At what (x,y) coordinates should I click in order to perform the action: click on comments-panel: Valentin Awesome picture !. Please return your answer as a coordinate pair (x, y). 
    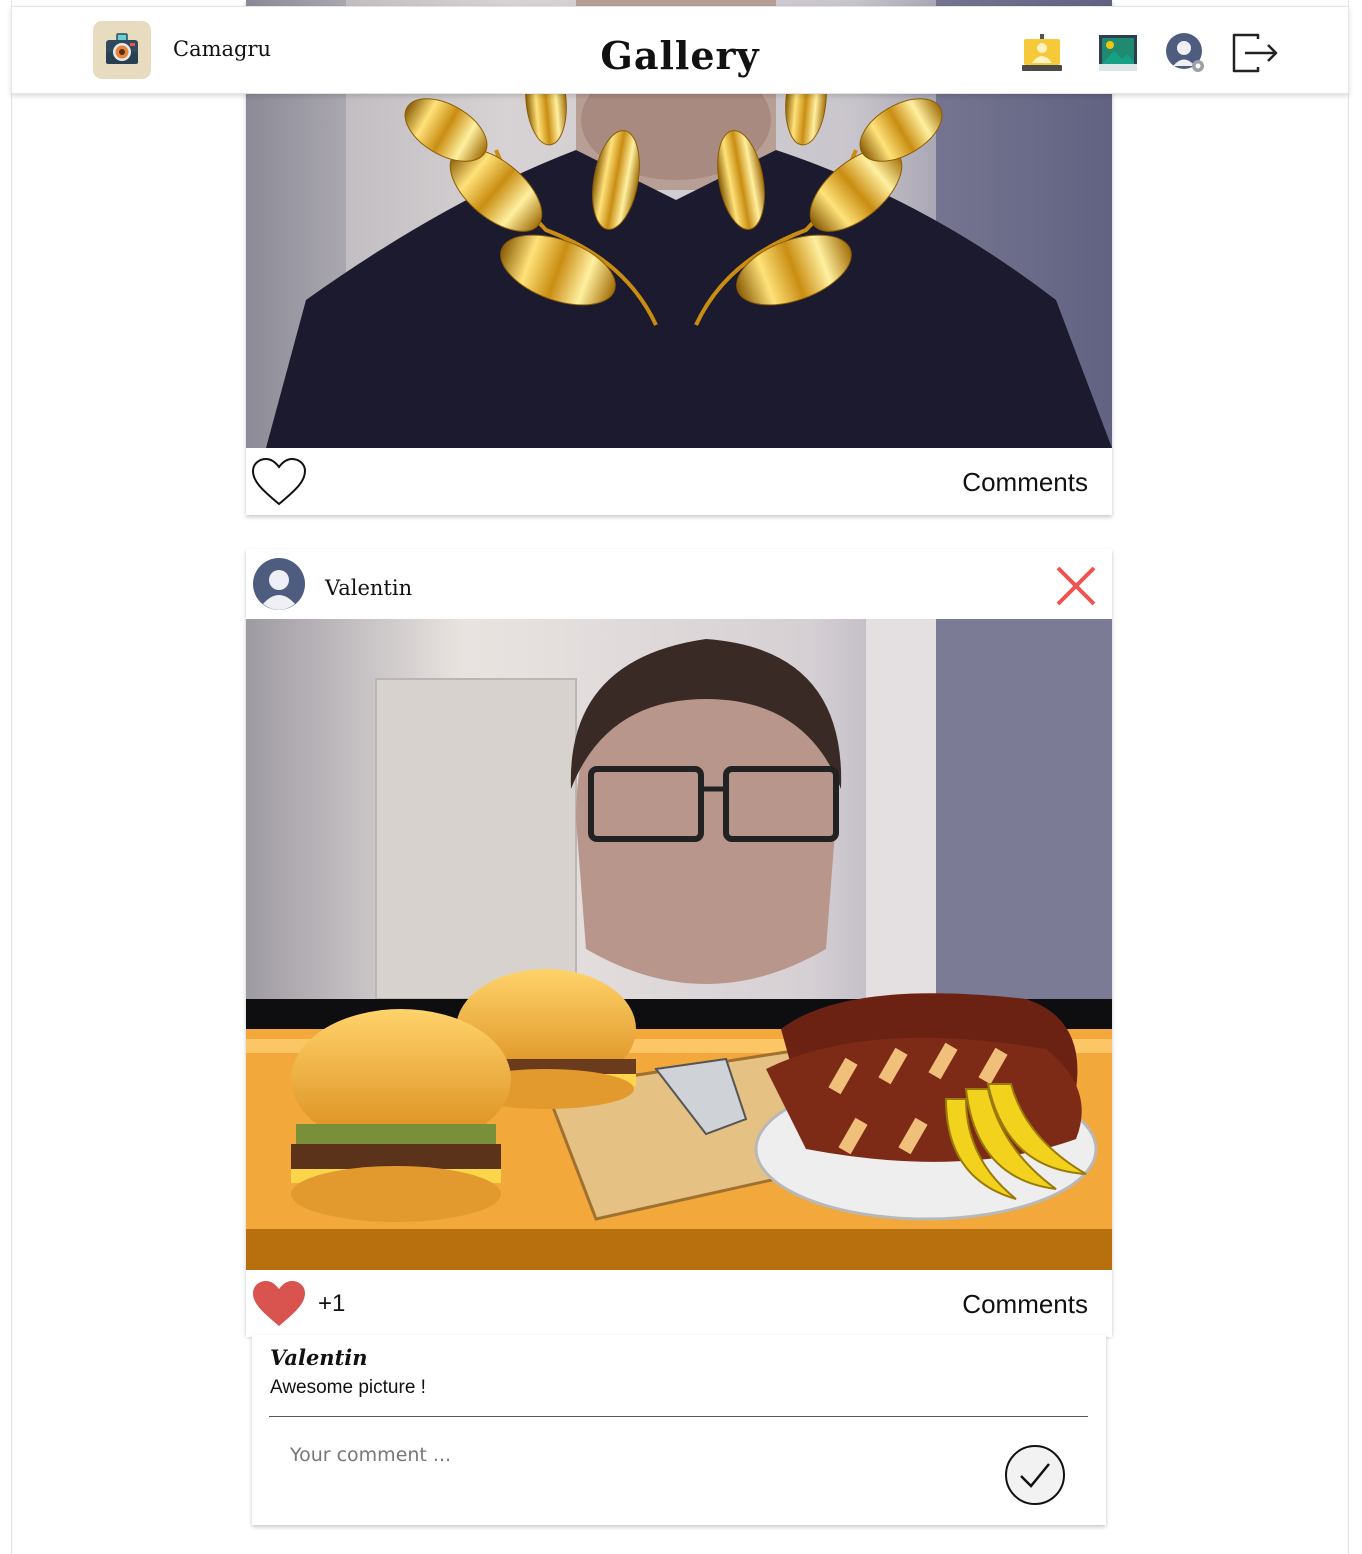
    Looking at the image, I should click on (679, 1430).